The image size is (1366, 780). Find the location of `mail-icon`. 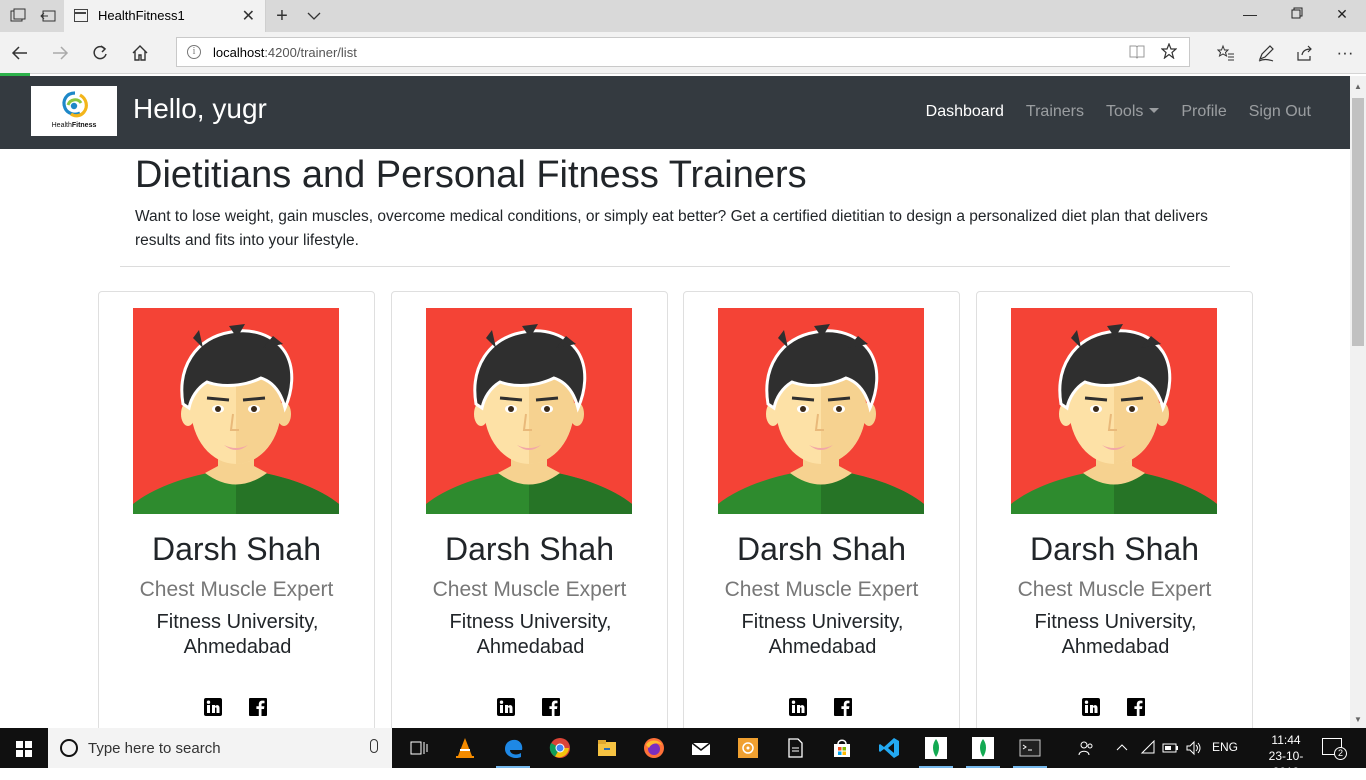

mail-icon is located at coordinates (701, 748).